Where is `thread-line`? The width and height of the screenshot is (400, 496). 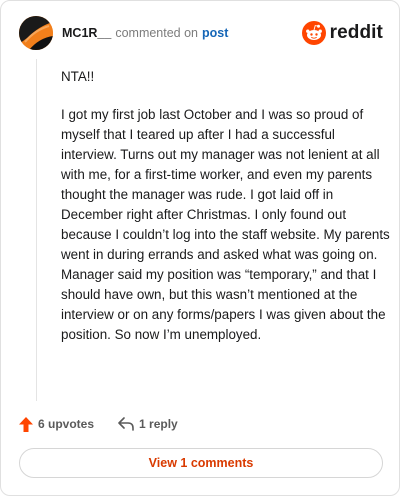 thread-line is located at coordinates (36, 230).